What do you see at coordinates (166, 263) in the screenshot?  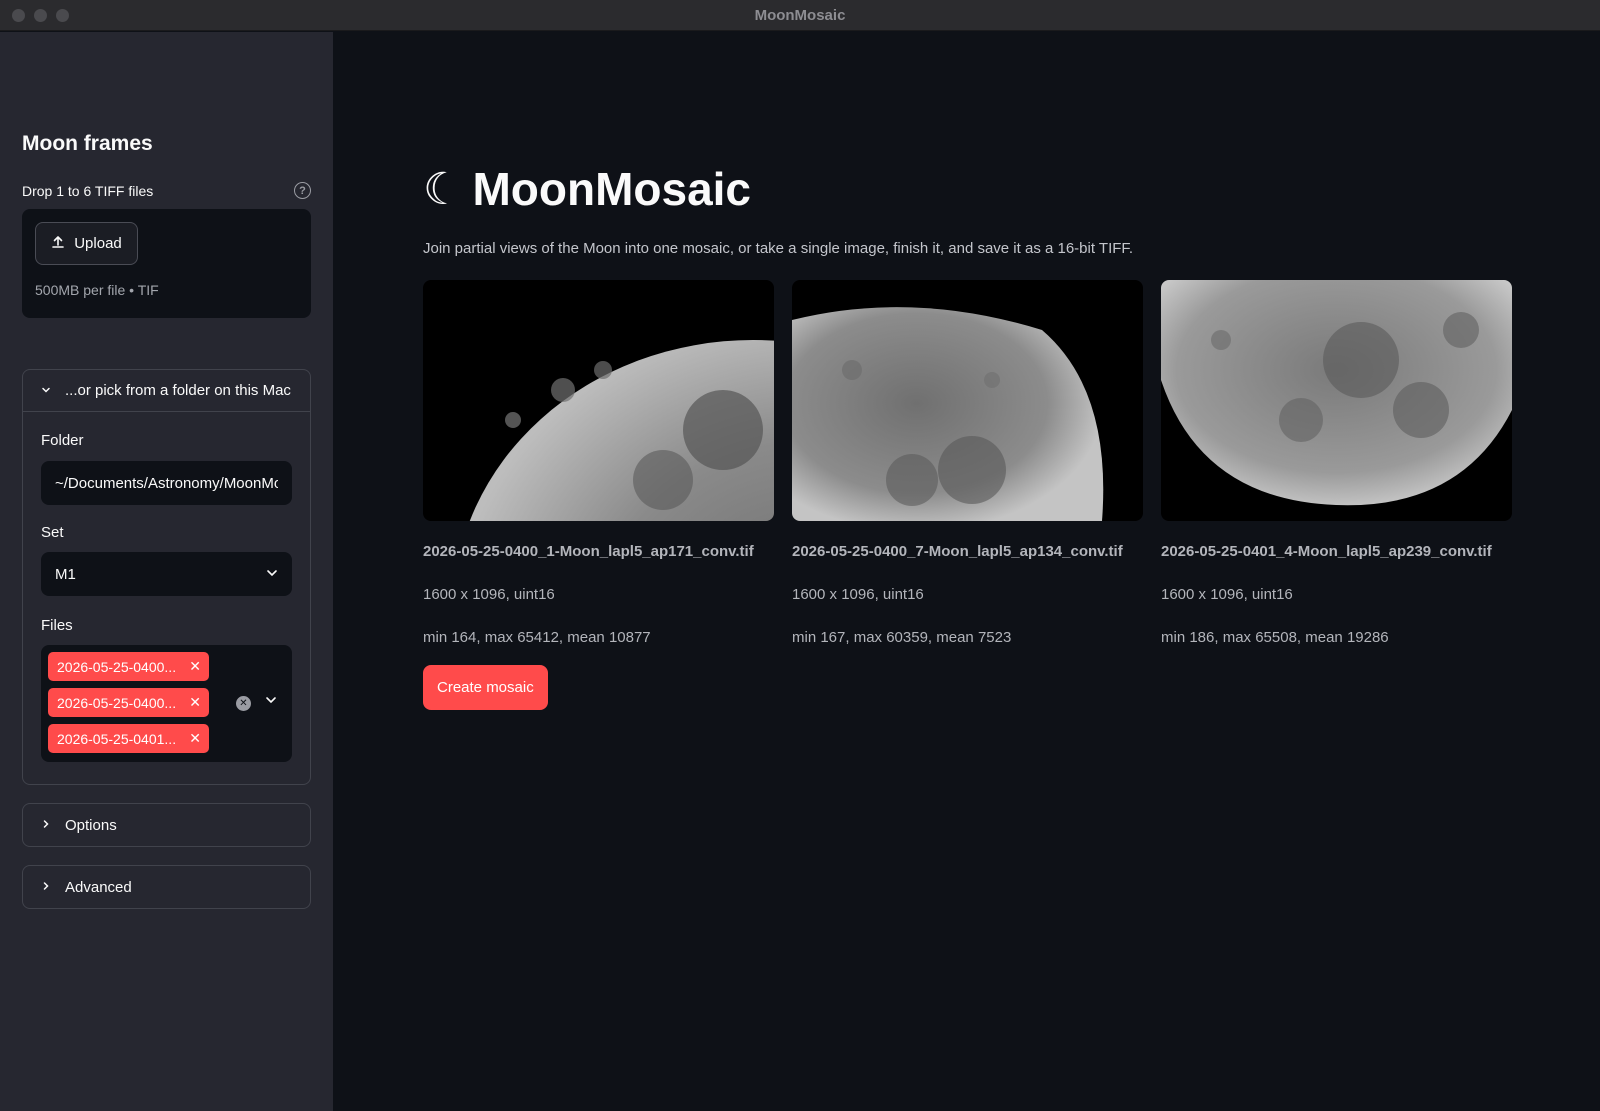 I see `file-dropzone: Upload 500MB per file • TIF` at bounding box center [166, 263].